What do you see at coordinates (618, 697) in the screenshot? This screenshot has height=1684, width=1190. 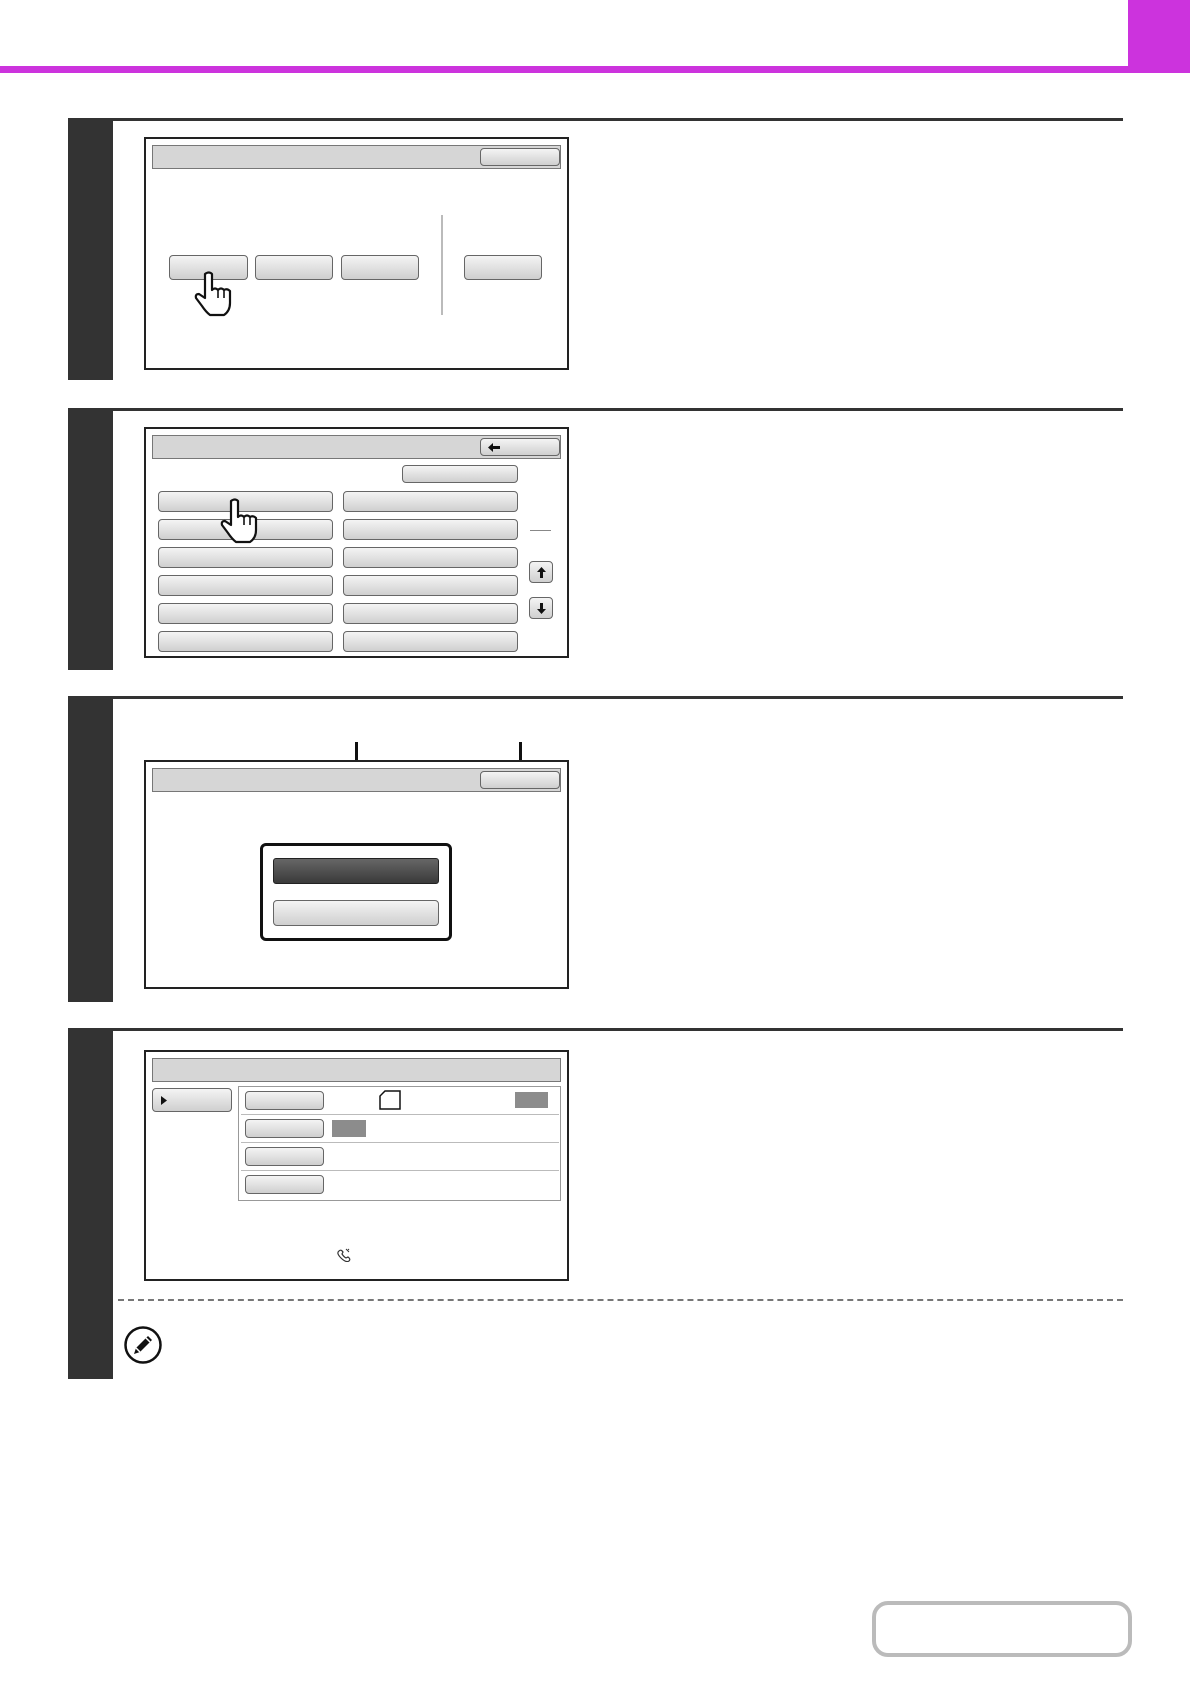 I see `step-3-rule` at bounding box center [618, 697].